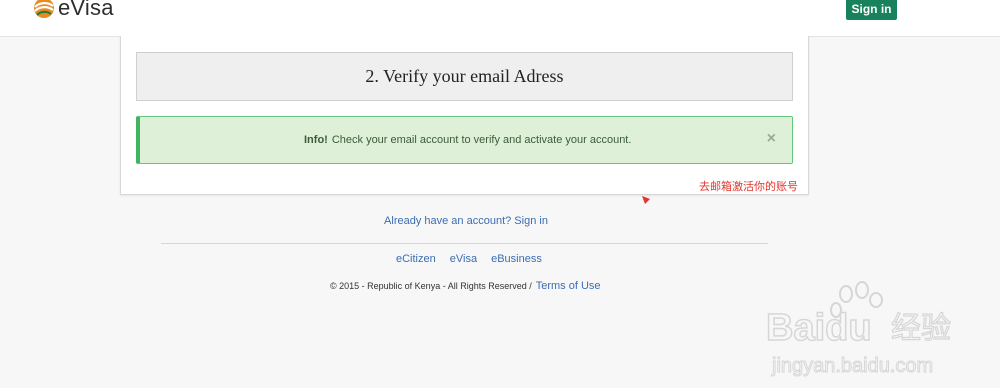 The width and height of the screenshot is (1000, 388). What do you see at coordinates (568, 286) in the screenshot?
I see `terms-of-use-link: Terms of Use` at bounding box center [568, 286].